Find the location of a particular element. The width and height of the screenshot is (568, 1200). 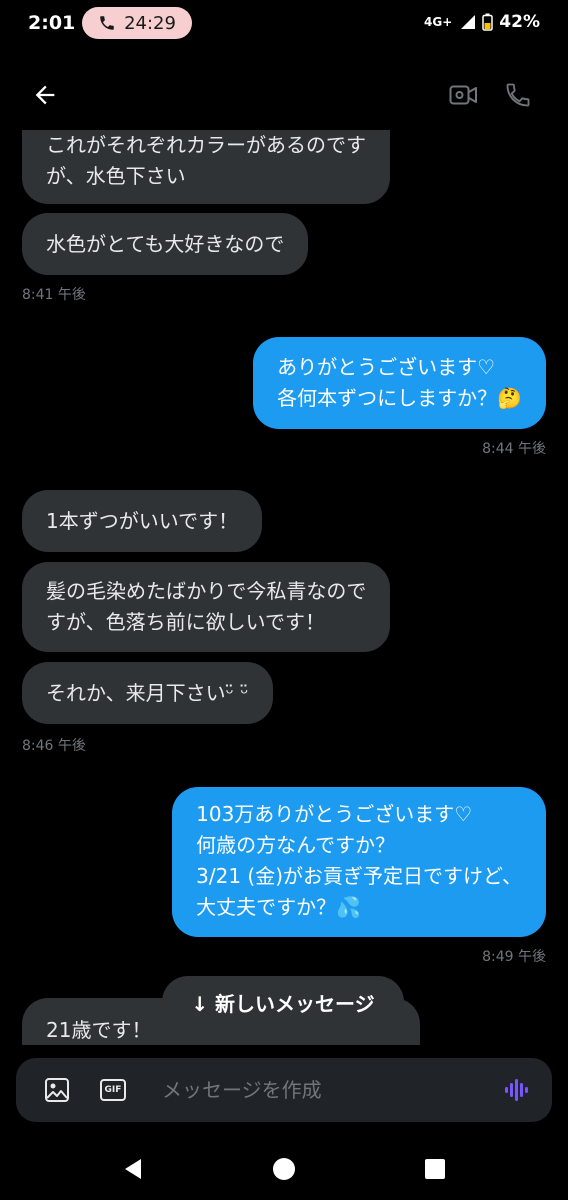

call-timer: 24:29 is located at coordinates (150, 23).